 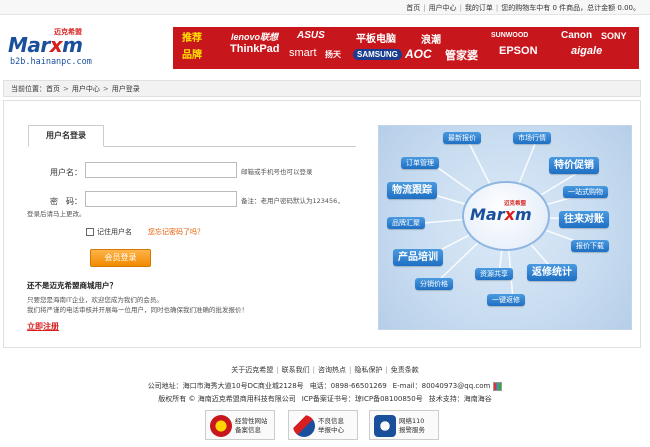 I want to click on top-links: 首页 | 用户中心 | 我的订单 | 您的购物车中有 0 件商品，总计金额 0.00。, so click(x=523, y=8).